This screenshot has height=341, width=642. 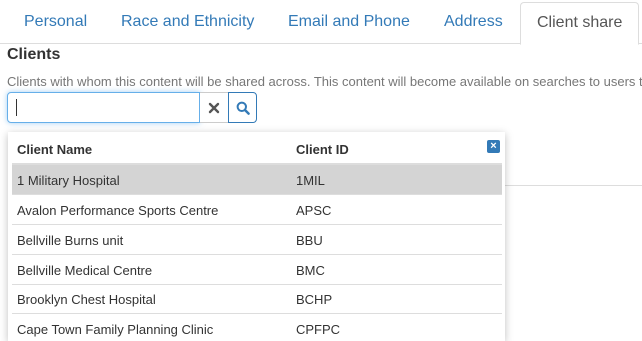 What do you see at coordinates (257, 240) in the screenshot?
I see `result-row: Bellville Burns unit BBU` at bounding box center [257, 240].